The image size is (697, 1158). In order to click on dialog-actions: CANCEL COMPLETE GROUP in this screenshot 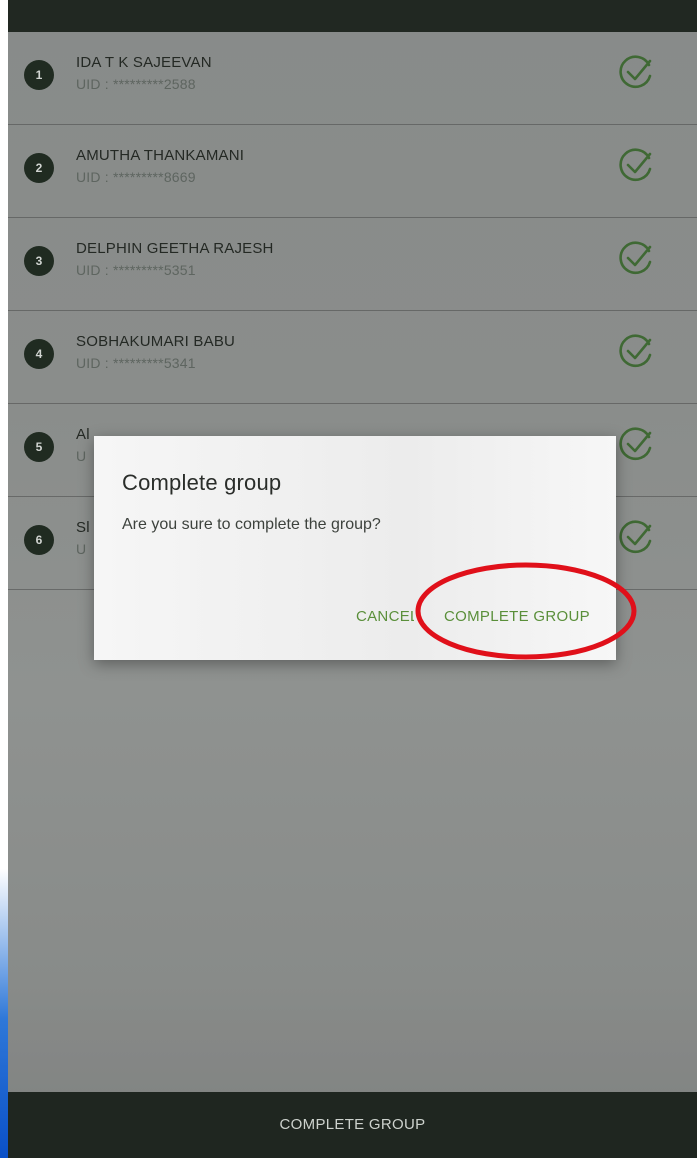, I will do `click(355, 621)`.